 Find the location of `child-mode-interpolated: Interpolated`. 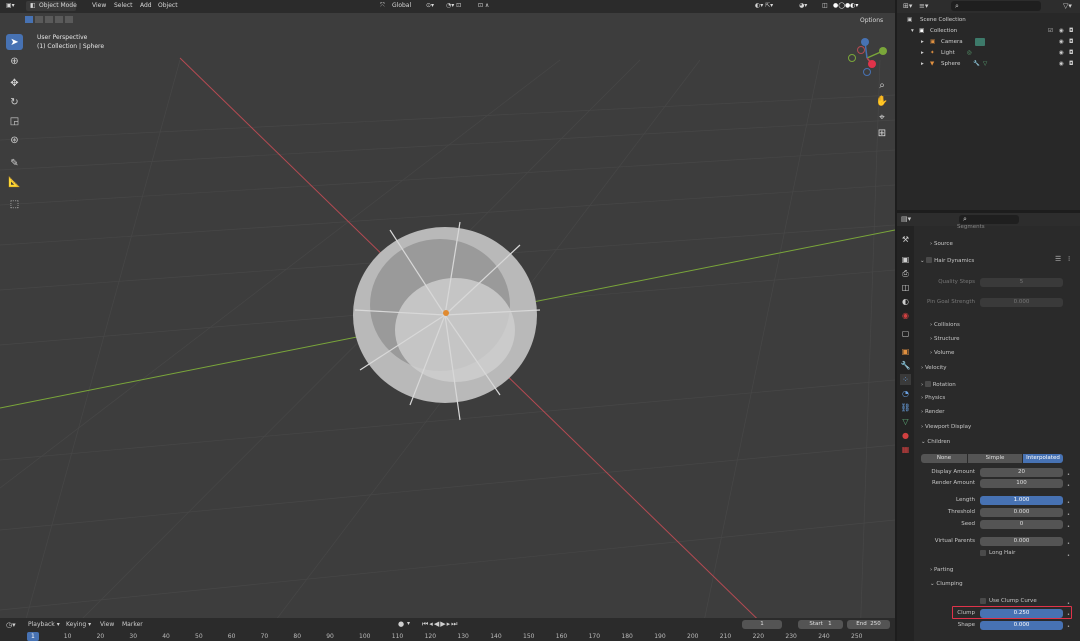

child-mode-interpolated: Interpolated is located at coordinates (1043, 458).